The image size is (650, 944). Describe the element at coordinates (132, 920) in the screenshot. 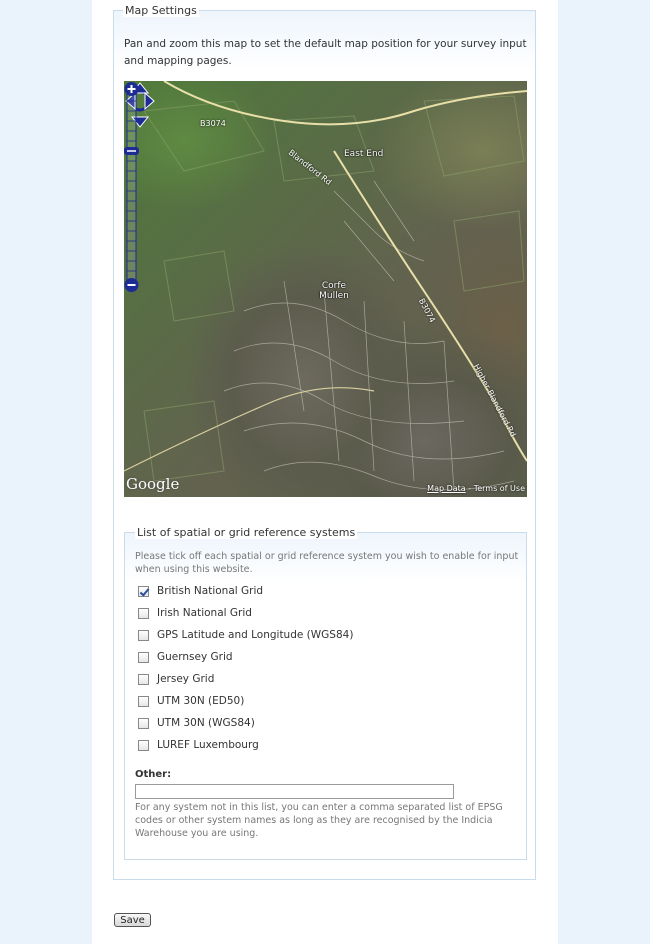

I see `save-button: Save` at that location.